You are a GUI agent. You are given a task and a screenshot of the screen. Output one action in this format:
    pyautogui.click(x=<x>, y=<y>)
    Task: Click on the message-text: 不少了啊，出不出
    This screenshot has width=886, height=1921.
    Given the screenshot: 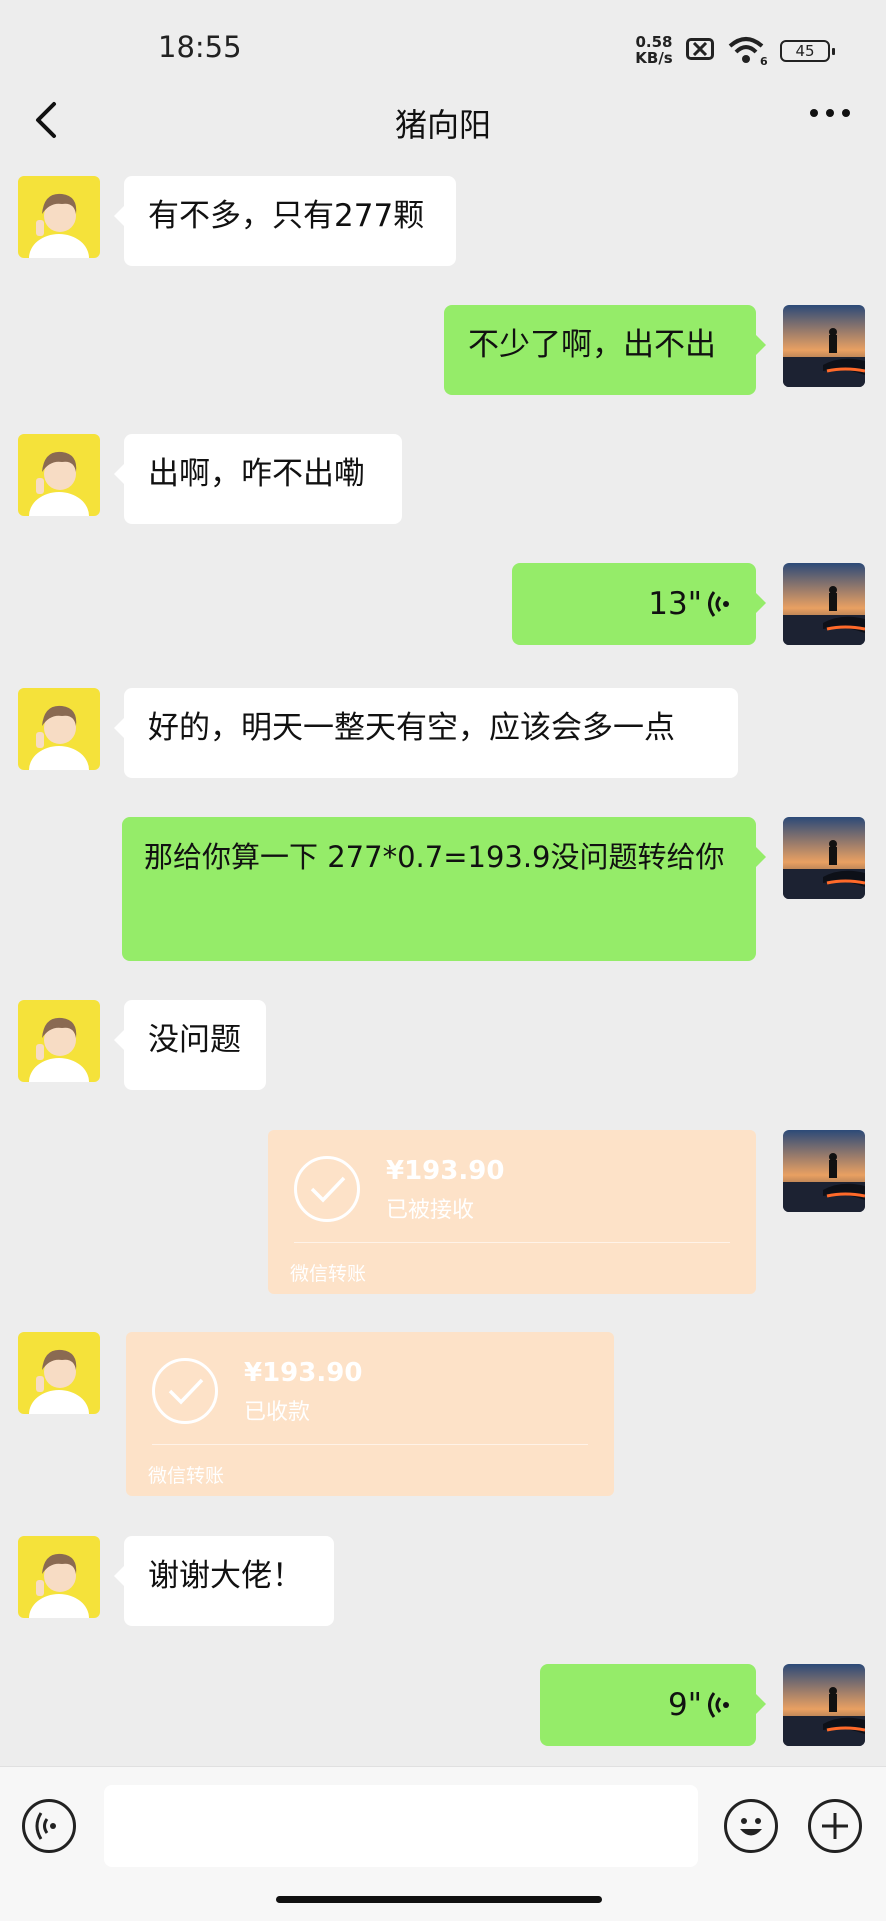 What is the action you would take?
    pyautogui.click(x=592, y=345)
    